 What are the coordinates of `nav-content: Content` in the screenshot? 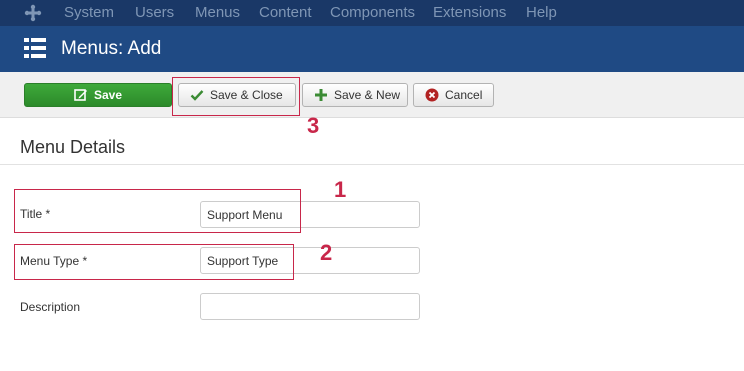 It's located at (285, 13).